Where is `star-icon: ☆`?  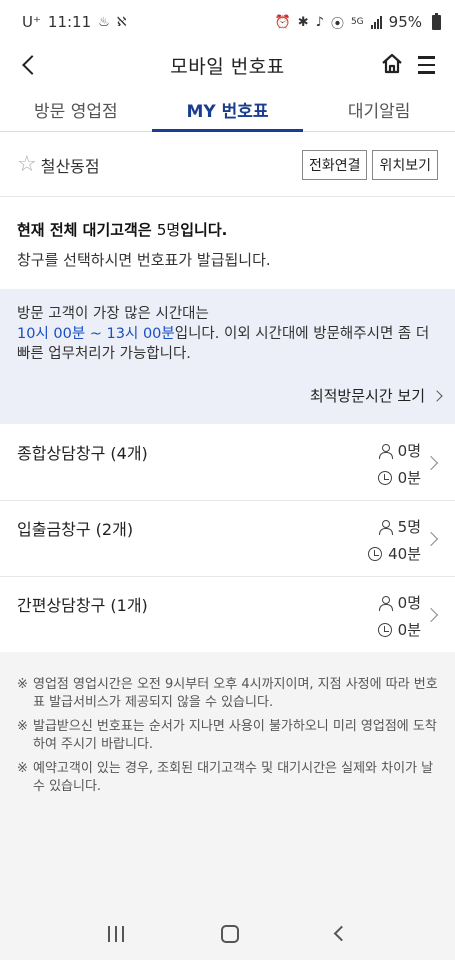 star-icon: ☆ is located at coordinates (27, 164).